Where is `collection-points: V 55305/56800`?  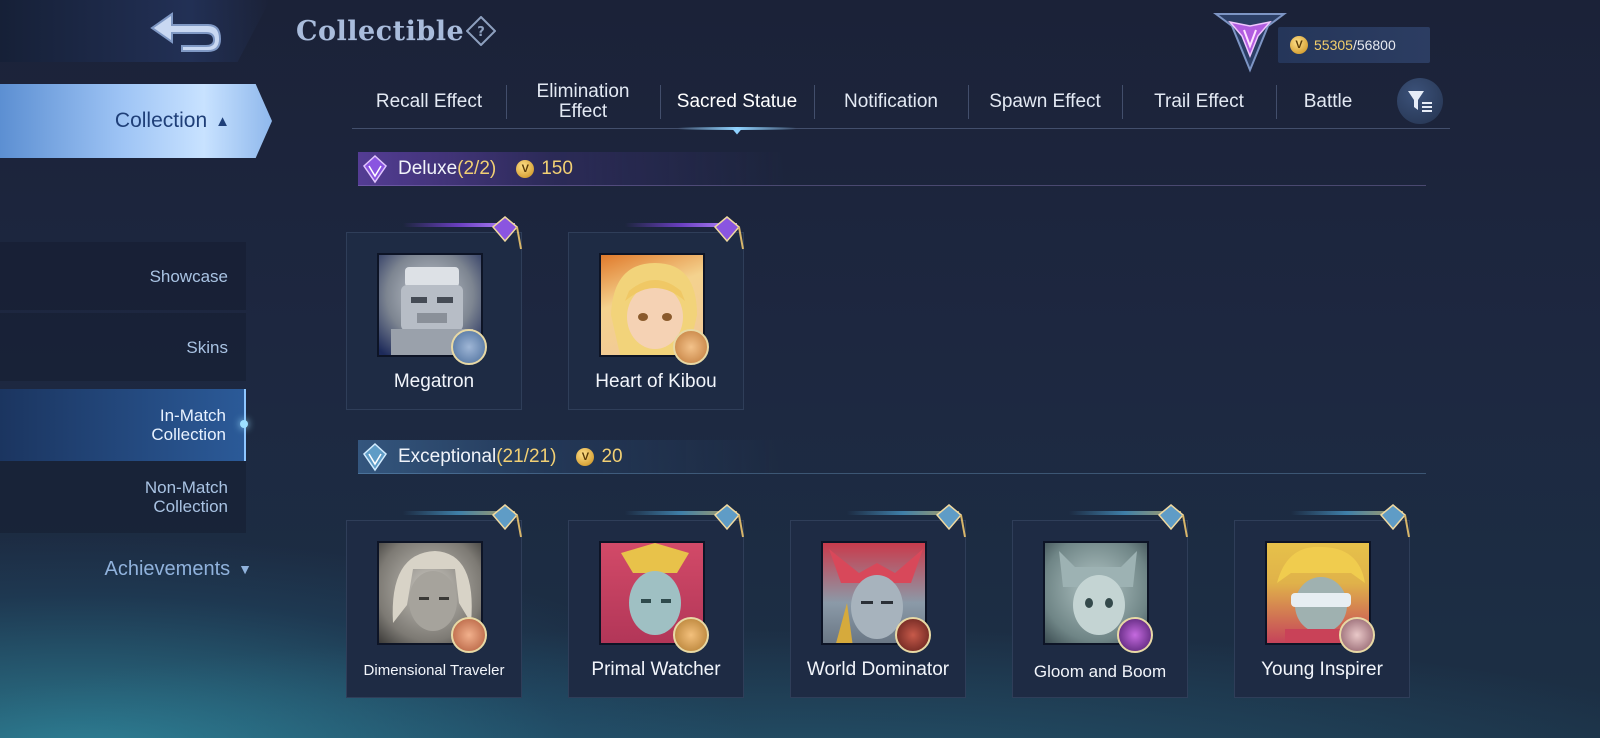 collection-points: V 55305/56800 is located at coordinates (1354, 45).